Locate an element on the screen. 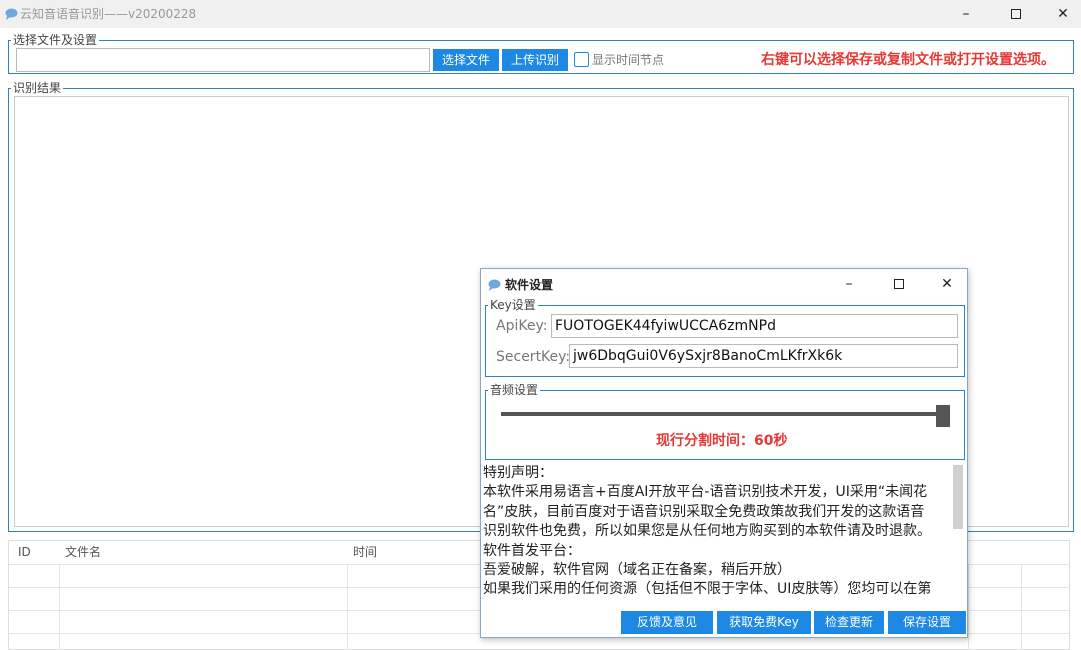 The height and width of the screenshot is (650, 1081). minimize-button: – is located at coordinates (966, 14).